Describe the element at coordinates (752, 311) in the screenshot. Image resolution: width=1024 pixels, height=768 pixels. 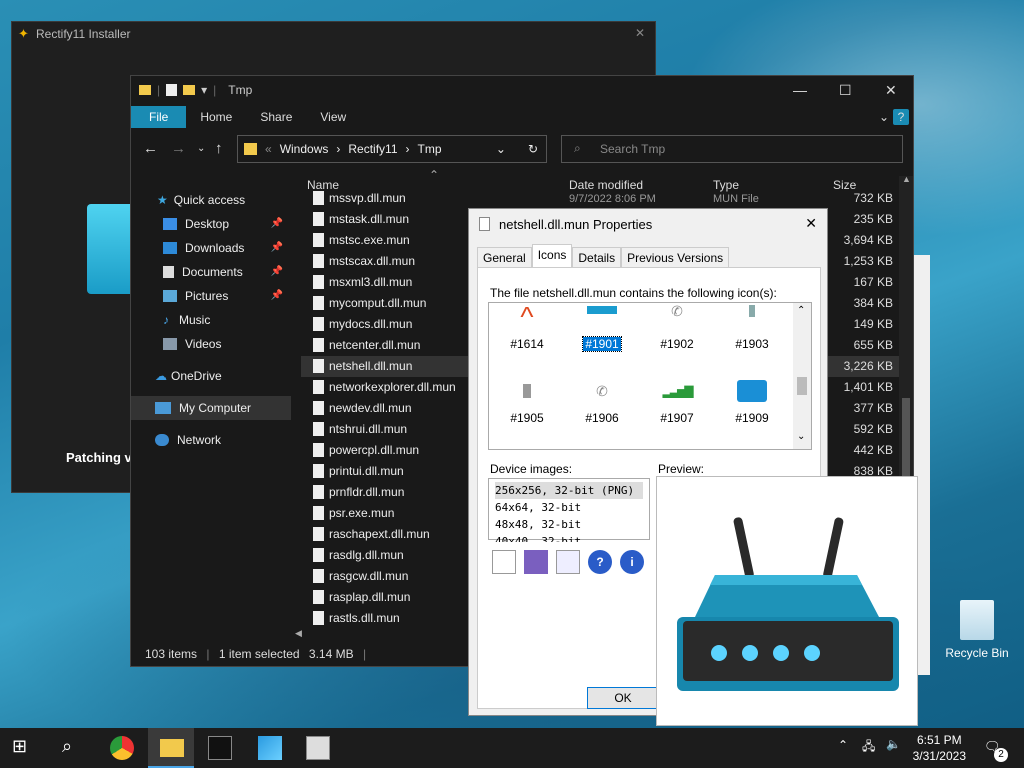
I see `modem-icon` at that location.